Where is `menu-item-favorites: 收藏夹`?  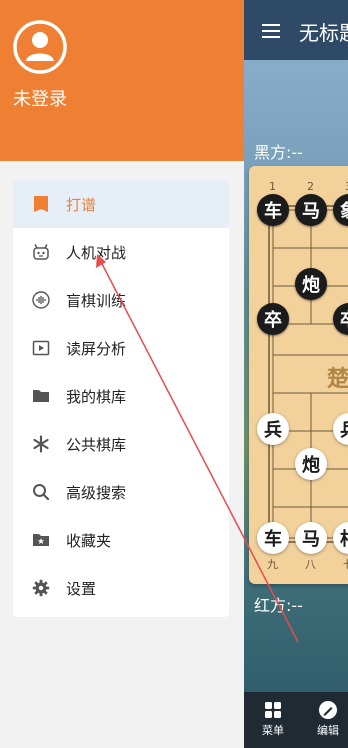 menu-item-favorites: 收藏夹 is located at coordinates (121, 540).